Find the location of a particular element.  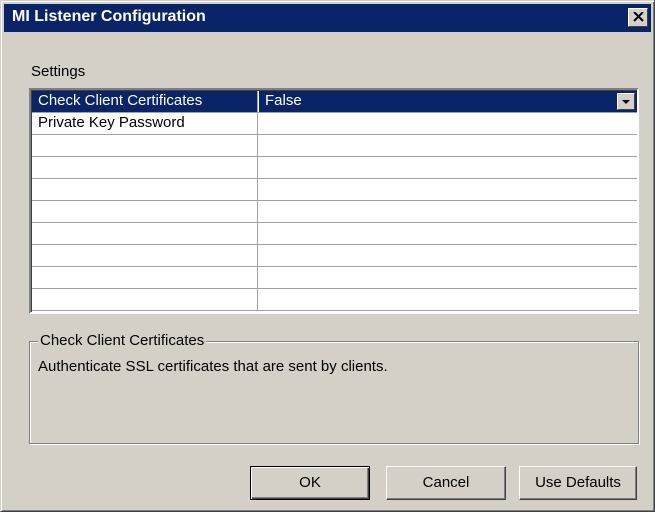

use-defaults-button: Use Defaults is located at coordinates (578, 483).